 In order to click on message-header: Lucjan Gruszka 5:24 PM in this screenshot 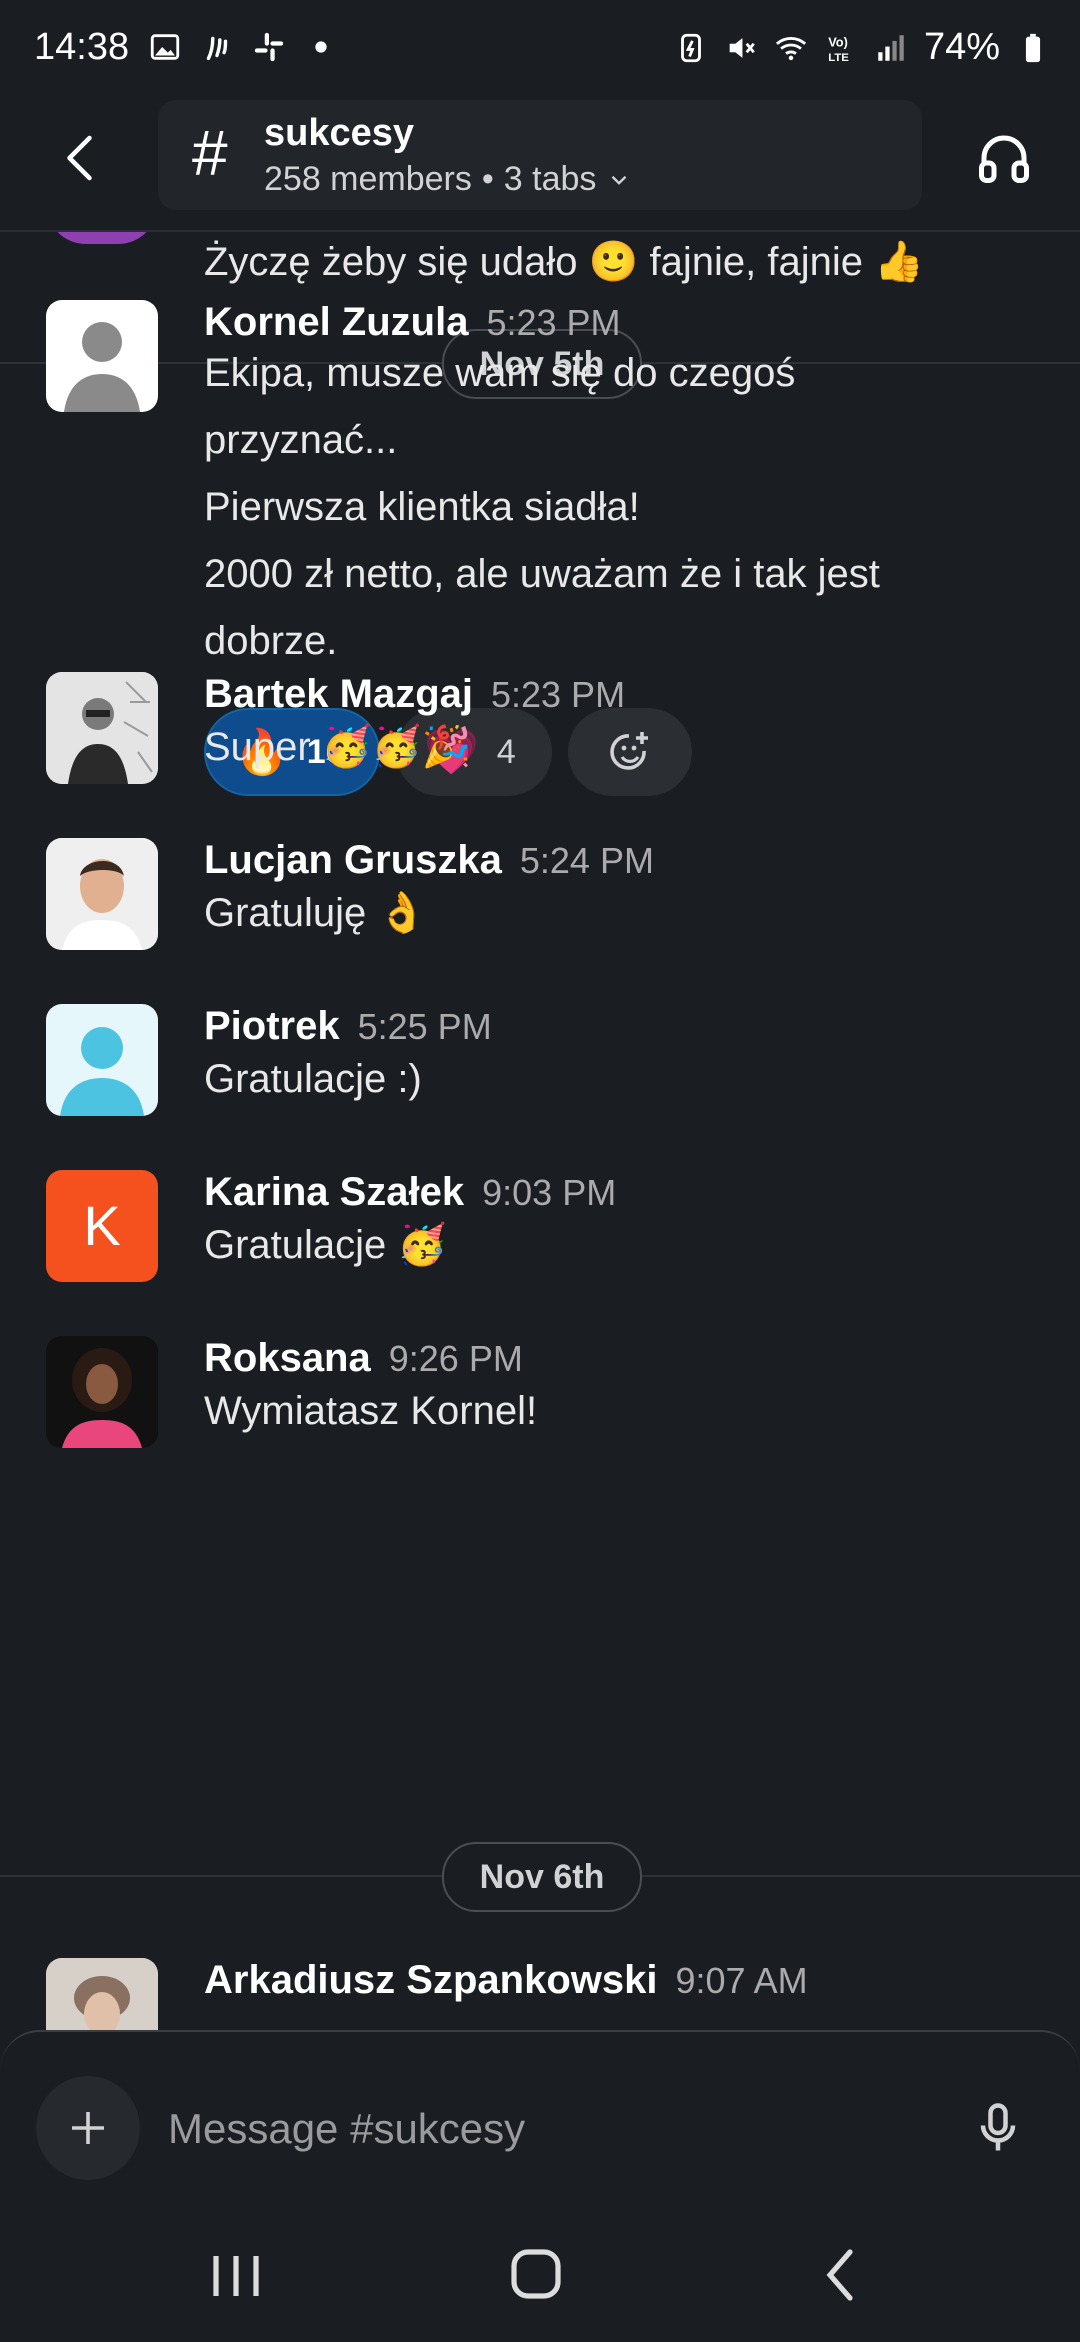, I will do `click(429, 860)`.